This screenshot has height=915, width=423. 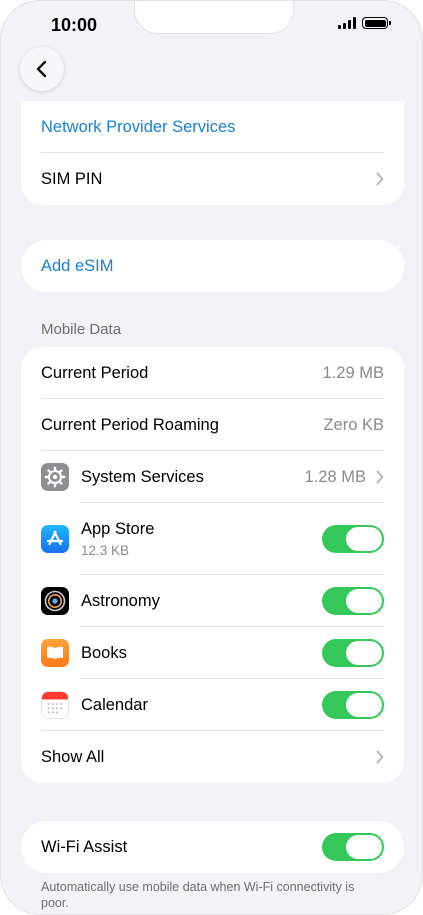 What do you see at coordinates (353, 539) in the screenshot?
I see `app-store-toggle` at bounding box center [353, 539].